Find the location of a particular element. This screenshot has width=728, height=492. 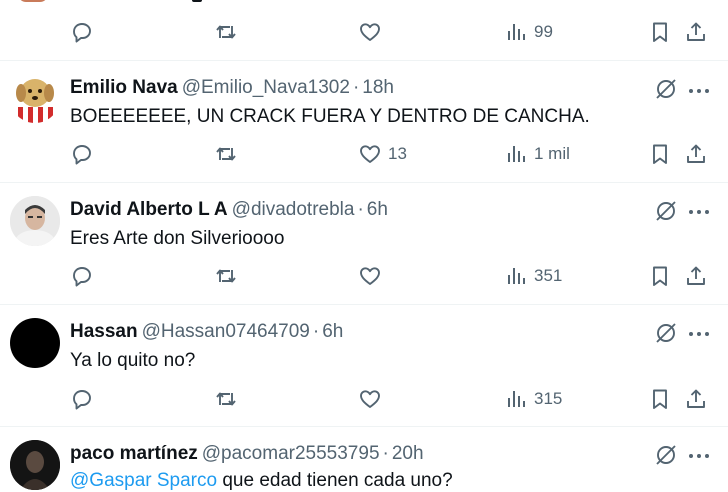

display-name: Emilio Nava is located at coordinates (124, 87).